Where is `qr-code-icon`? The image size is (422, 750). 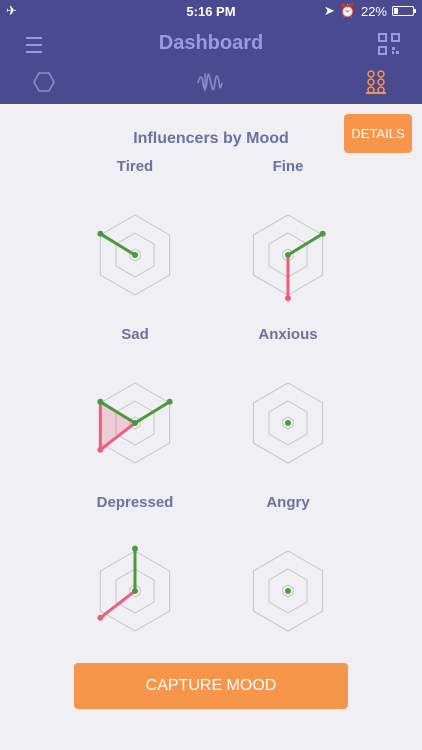 qr-code-icon is located at coordinates (389, 44).